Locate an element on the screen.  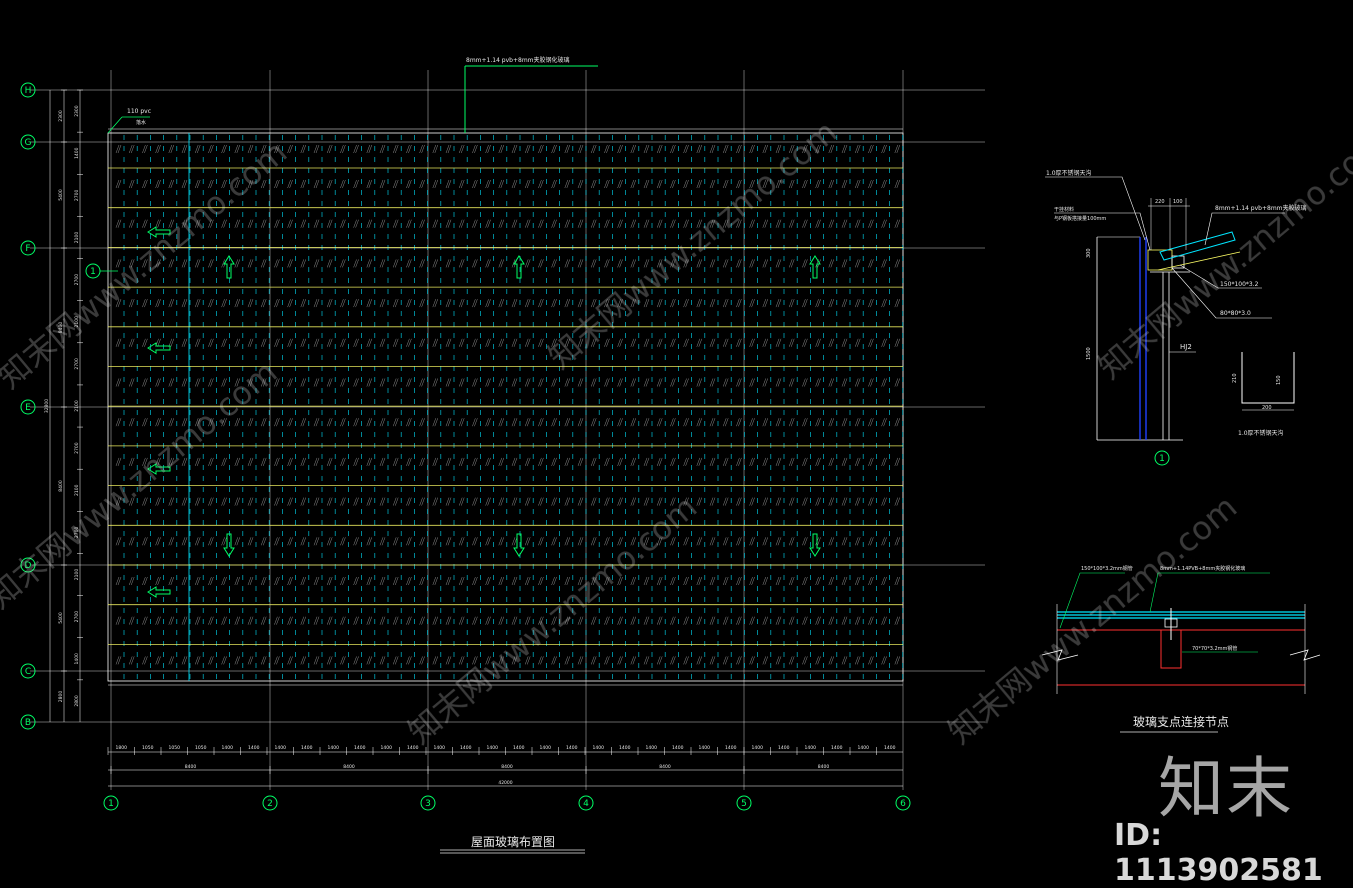
axis-label-col: 6 is located at coordinates (903, 804).